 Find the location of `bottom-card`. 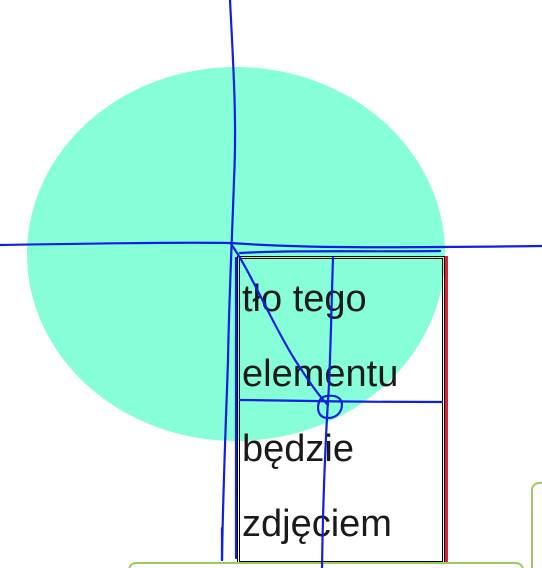

bottom-card is located at coordinates (326, 565).